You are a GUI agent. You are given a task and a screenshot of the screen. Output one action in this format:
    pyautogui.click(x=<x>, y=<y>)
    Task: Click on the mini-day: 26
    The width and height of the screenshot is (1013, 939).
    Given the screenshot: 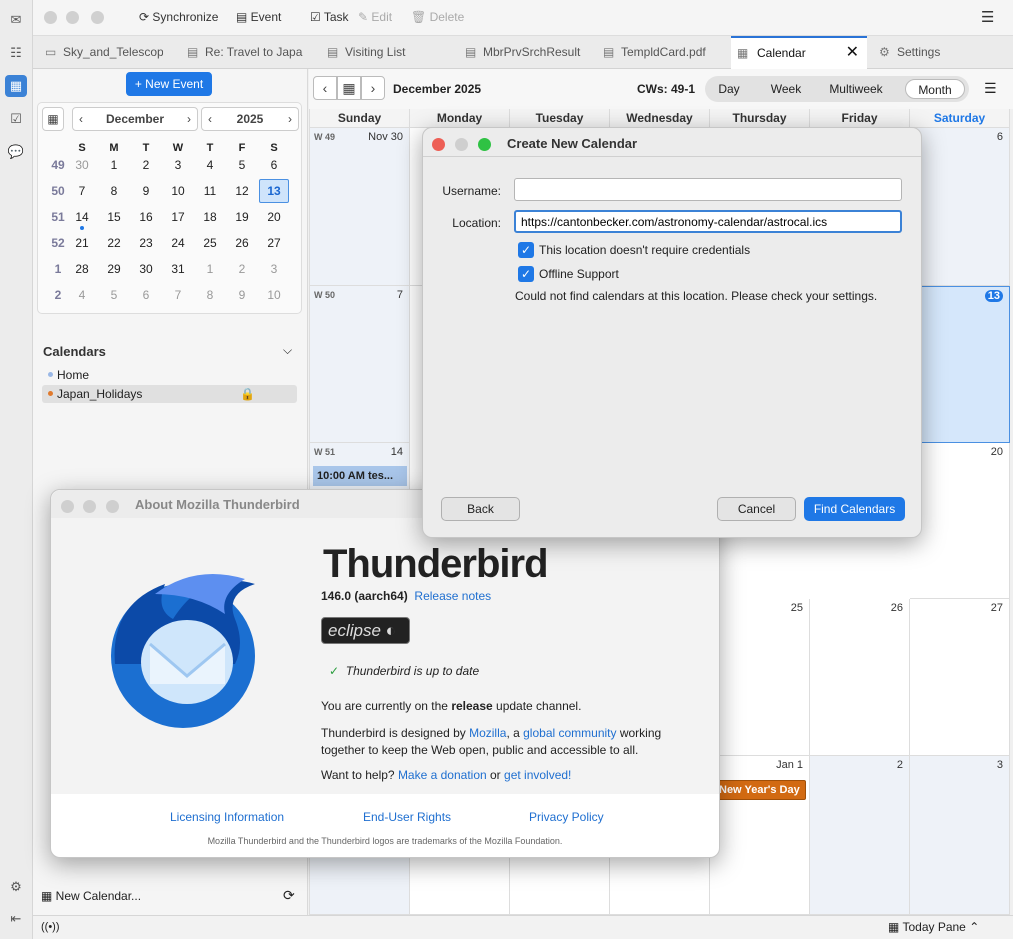 What is the action you would take?
    pyautogui.click(x=242, y=243)
    